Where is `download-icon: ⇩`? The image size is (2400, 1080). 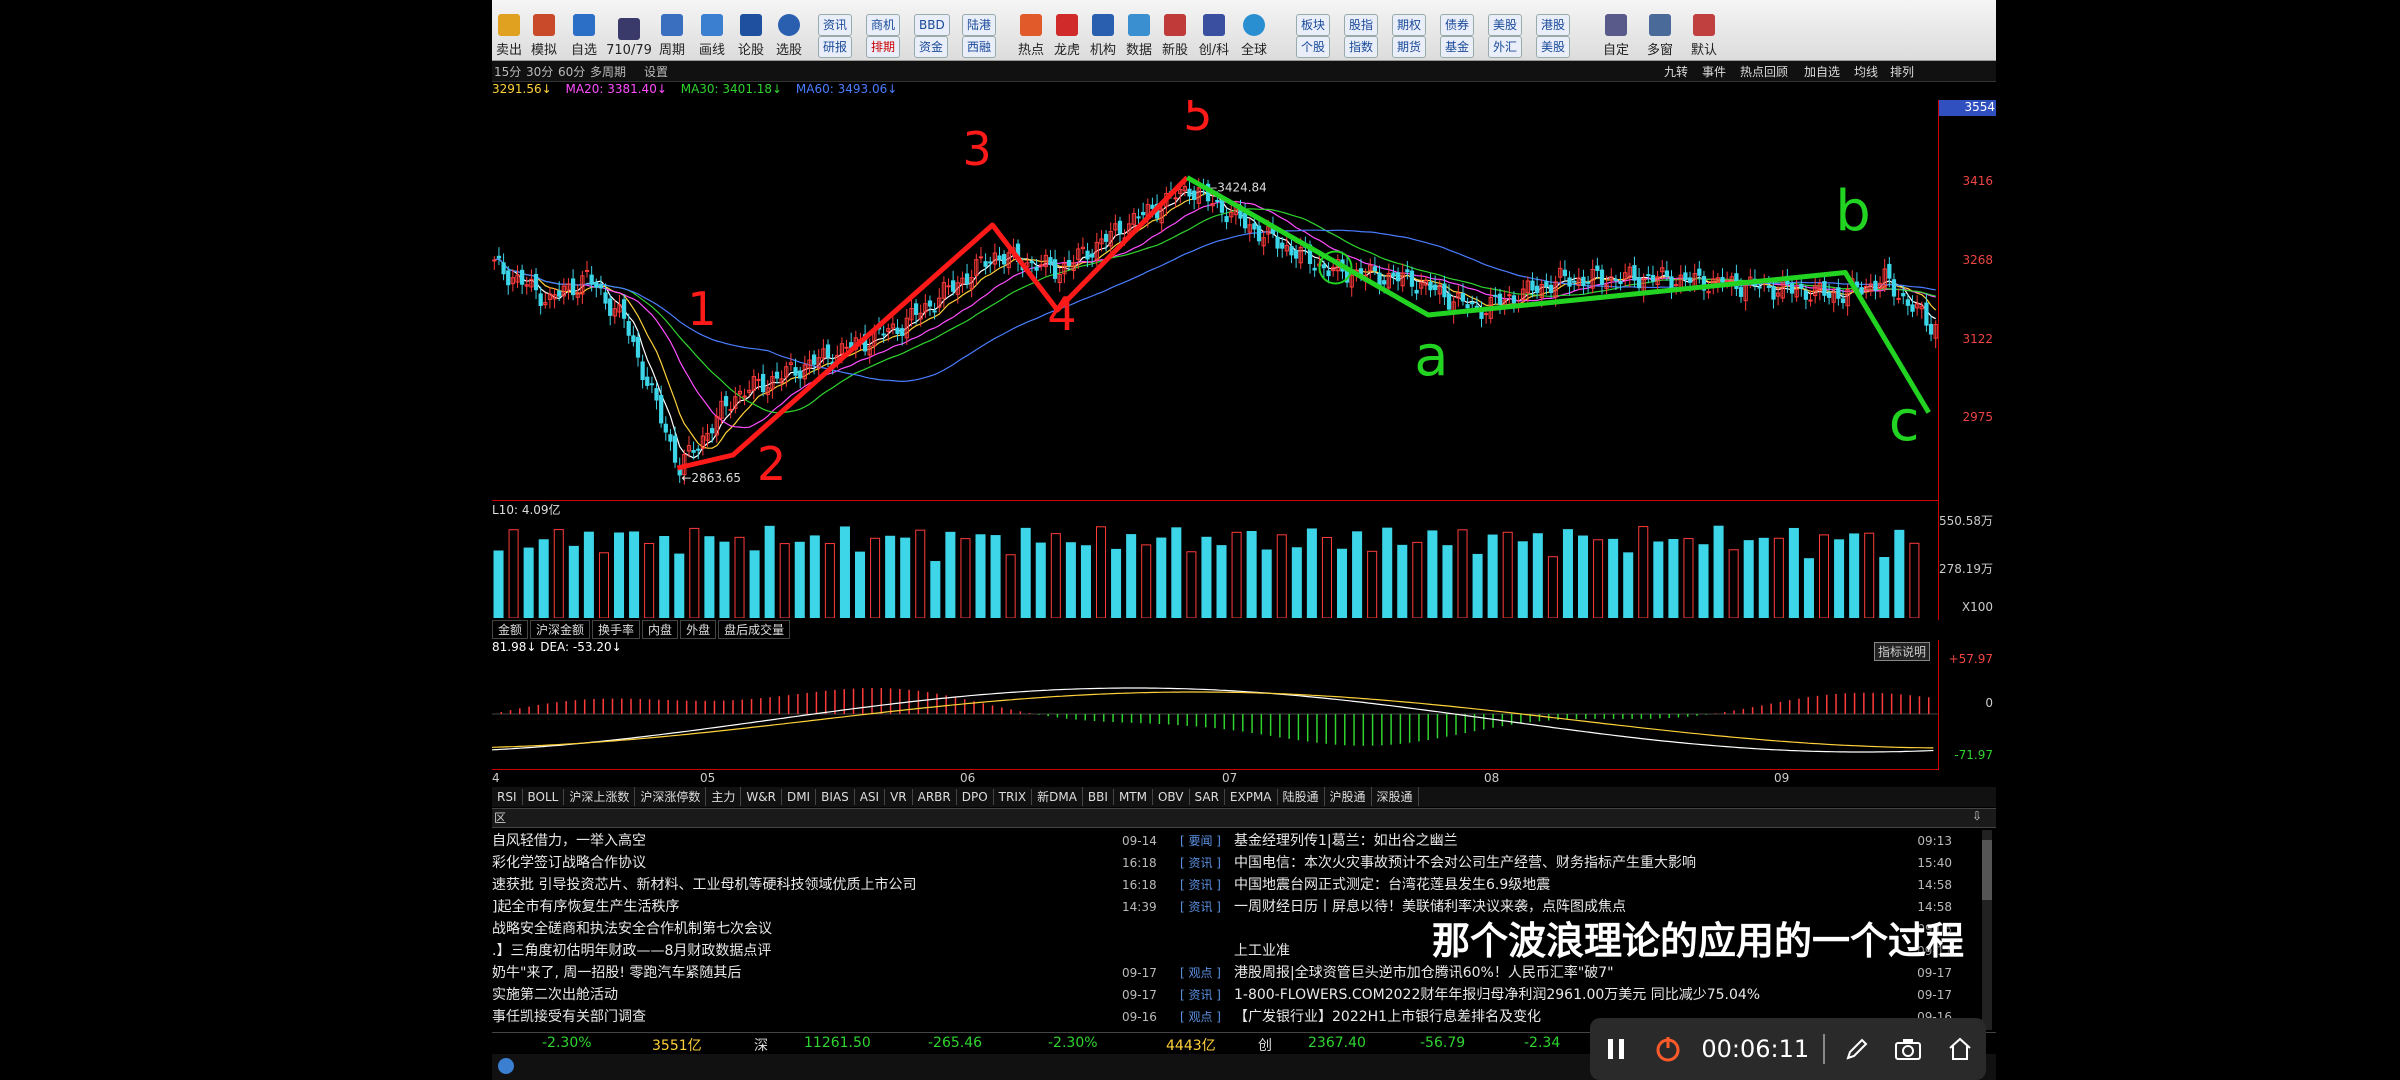
download-icon: ⇩ is located at coordinates (1977, 816).